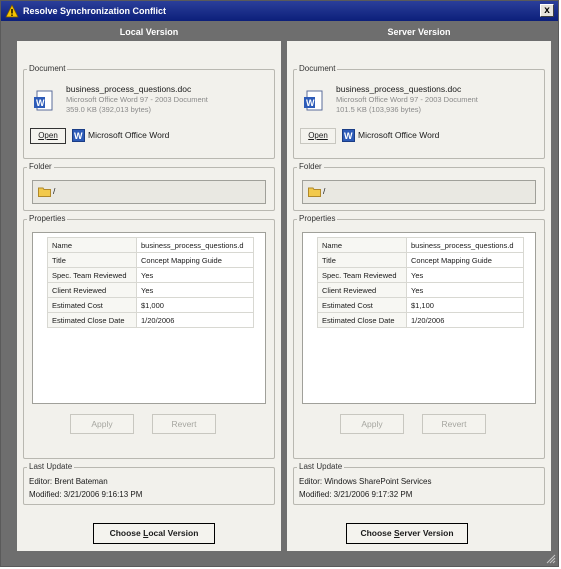 The image size is (561, 569). I want to click on choose-local-version-button: Choose Local Version, so click(154, 533).